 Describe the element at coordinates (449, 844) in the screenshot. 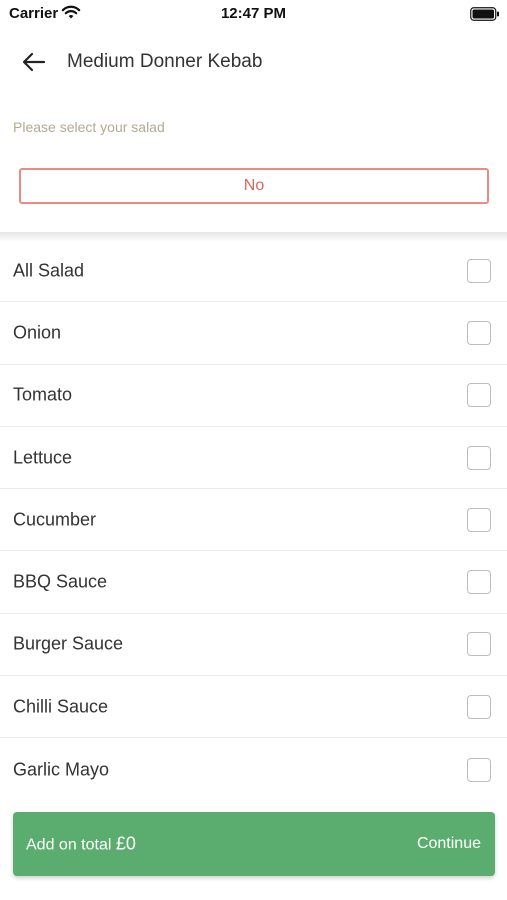

I see `continue-button: Continue` at that location.